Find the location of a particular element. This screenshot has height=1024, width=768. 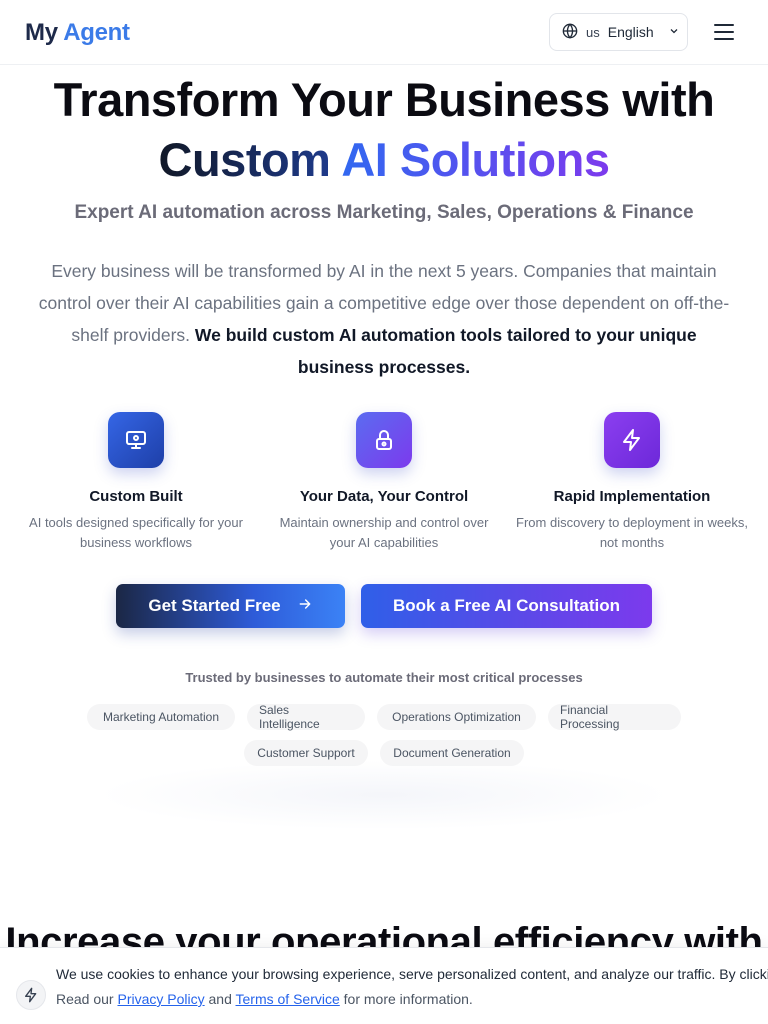

book-consultation-label: Book a Free AI Consultation is located at coordinates (506, 605).